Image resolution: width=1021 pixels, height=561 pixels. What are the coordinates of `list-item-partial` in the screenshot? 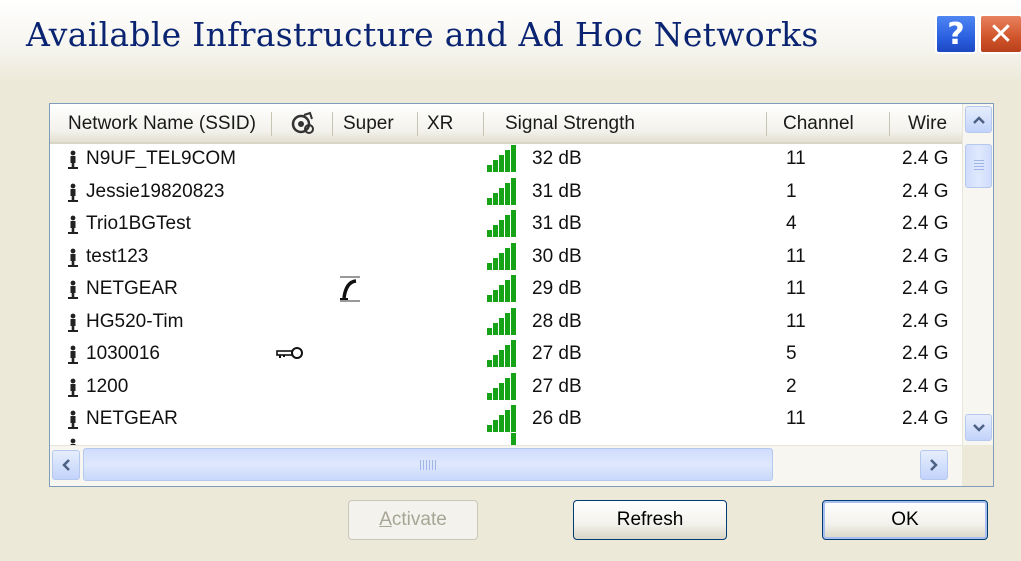 It's located at (506, 438).